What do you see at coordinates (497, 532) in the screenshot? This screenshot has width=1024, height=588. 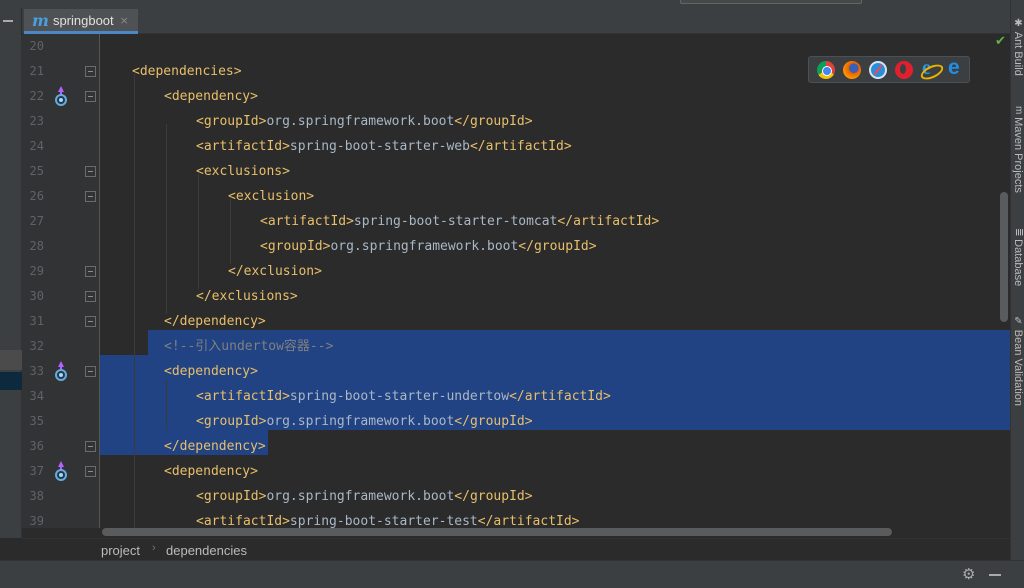 I see `horizontal-scrollbar` at bounding box center [497, 532].